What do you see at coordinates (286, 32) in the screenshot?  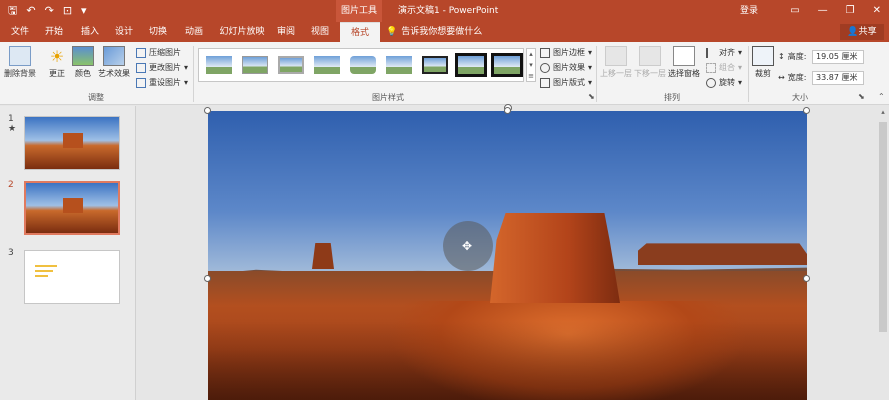 I see `tab-review: 审阅` at bounding box center [286, 32].